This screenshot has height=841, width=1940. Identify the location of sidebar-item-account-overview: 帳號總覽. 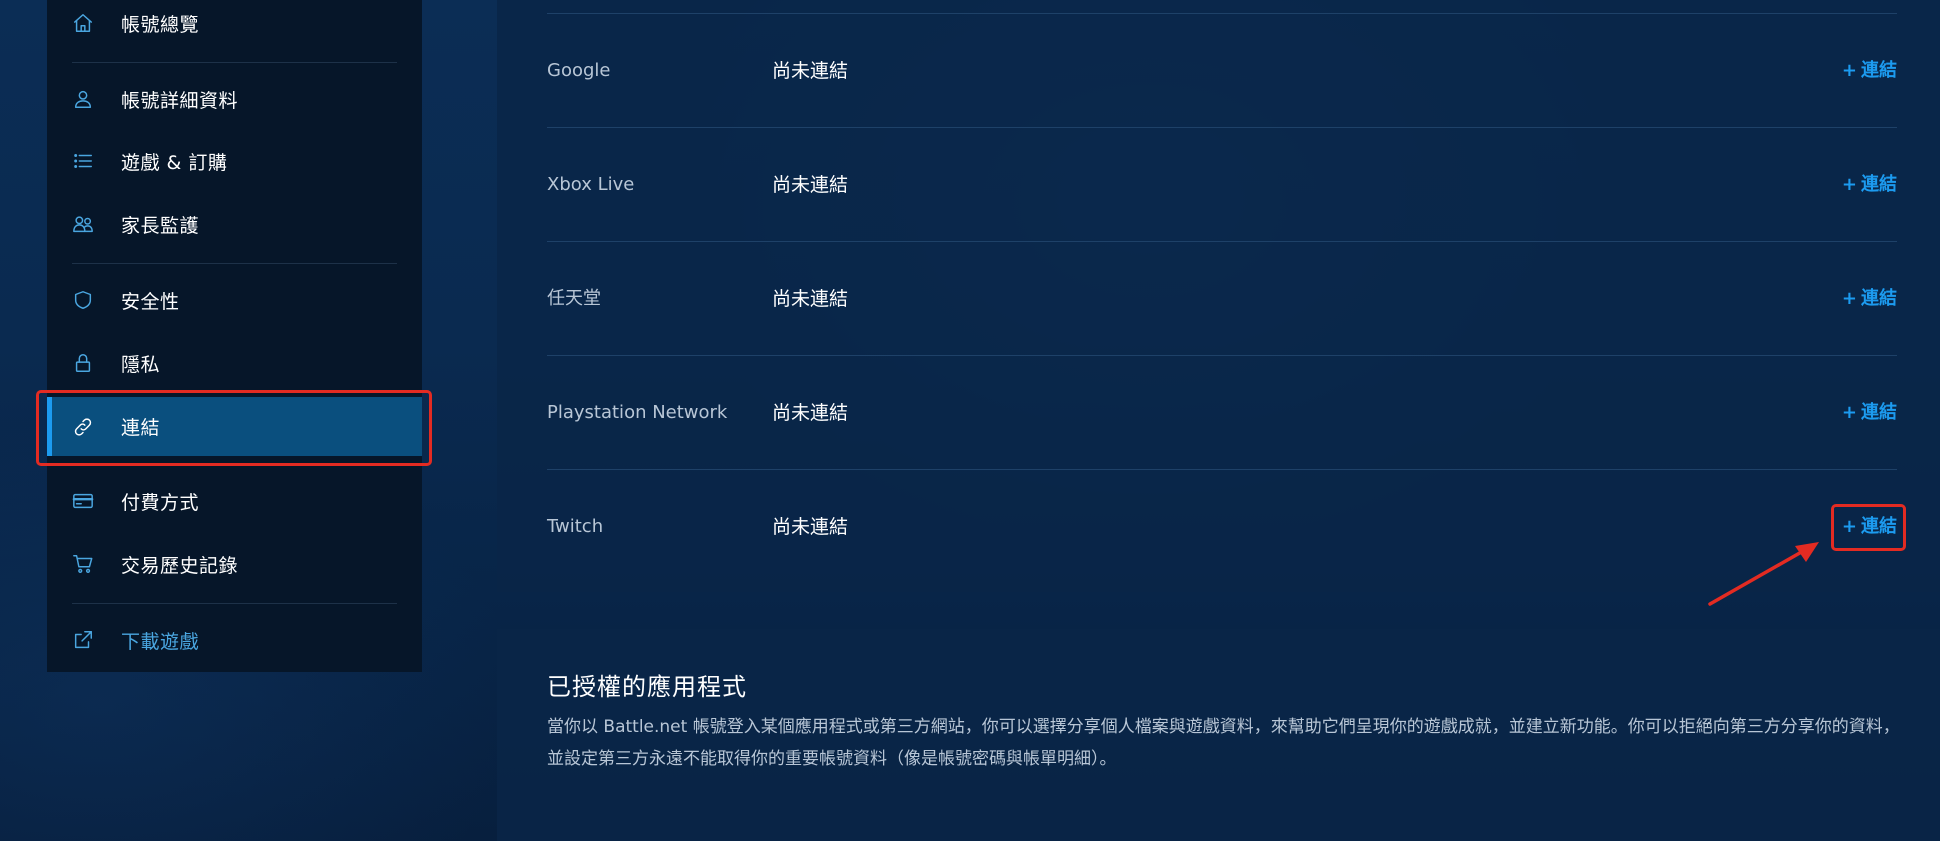
(234, 25).